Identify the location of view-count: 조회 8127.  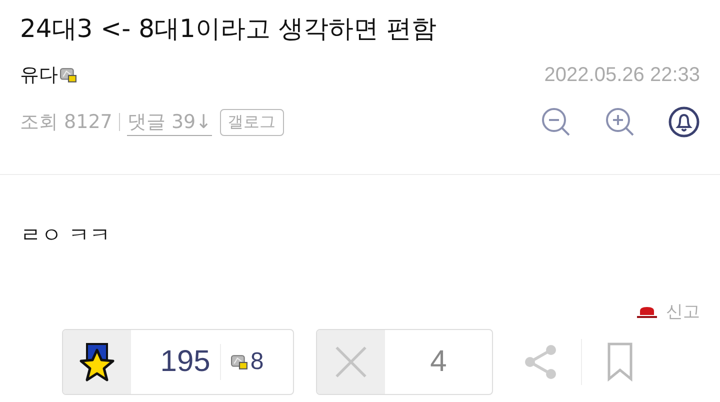
(66, 122).